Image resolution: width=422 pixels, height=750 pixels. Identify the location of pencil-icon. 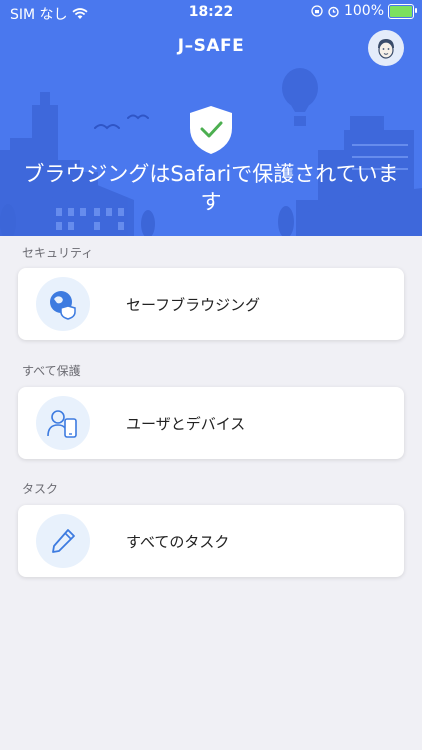
(63, 541).